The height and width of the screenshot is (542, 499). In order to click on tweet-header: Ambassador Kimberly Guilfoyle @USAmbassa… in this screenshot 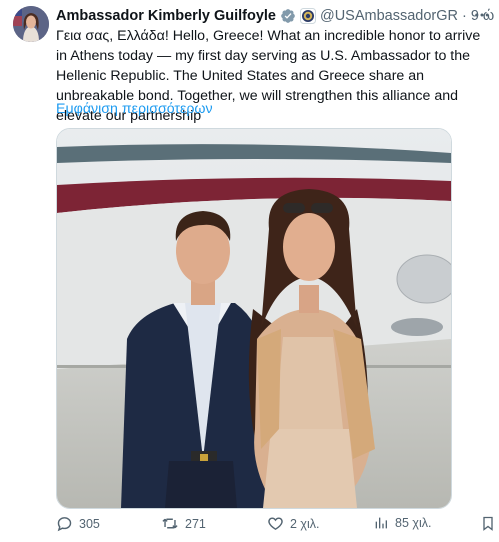, I will do `click(275, 16)`.